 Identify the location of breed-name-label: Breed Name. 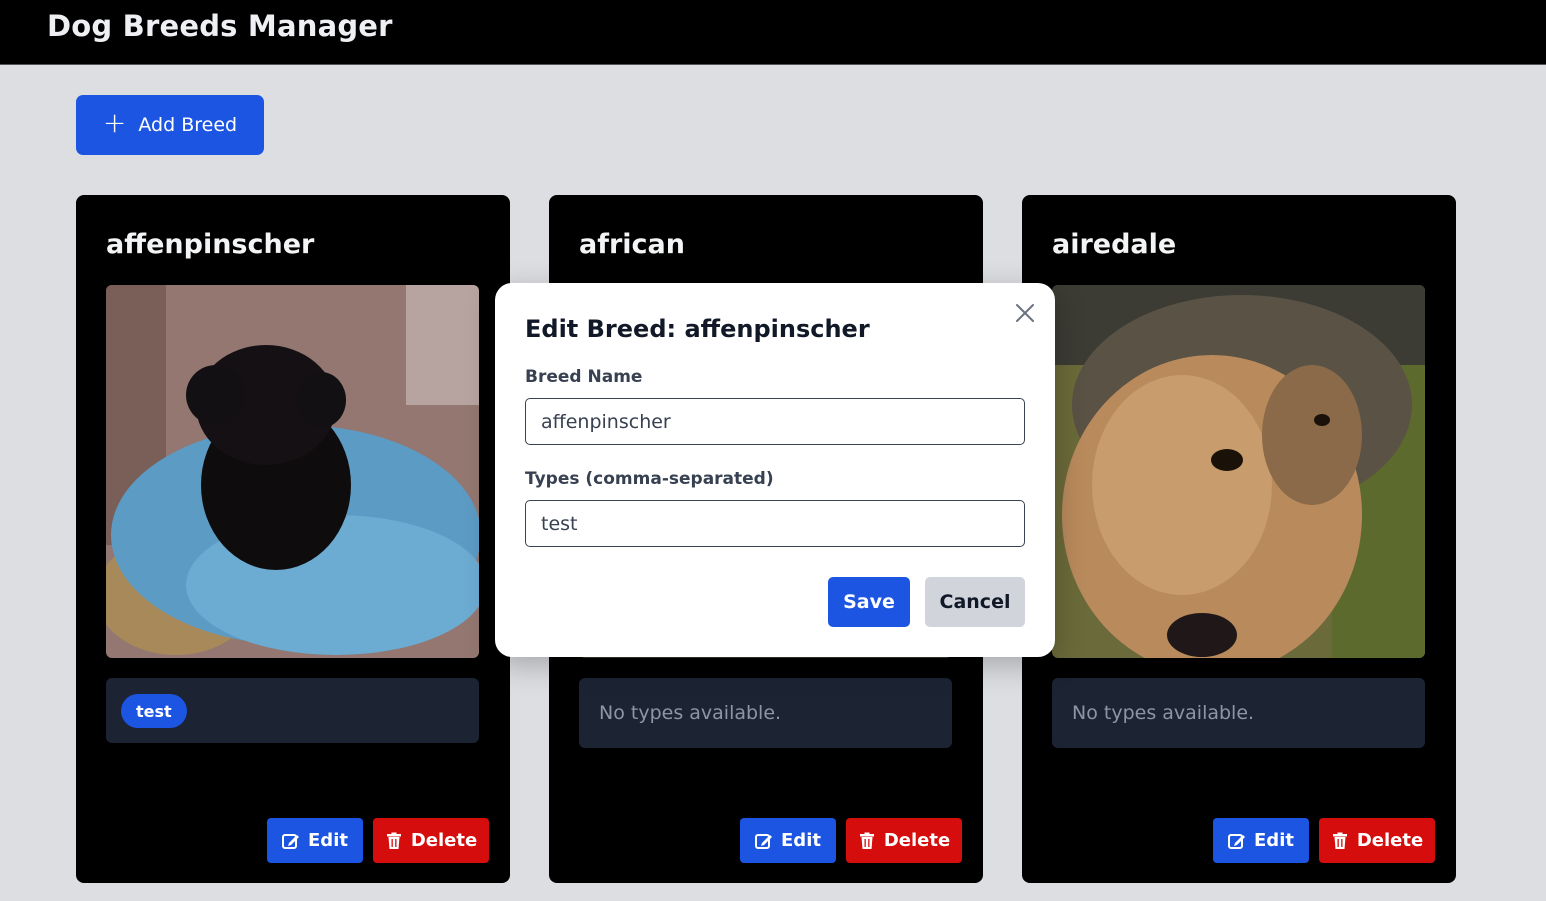
(584, 377).